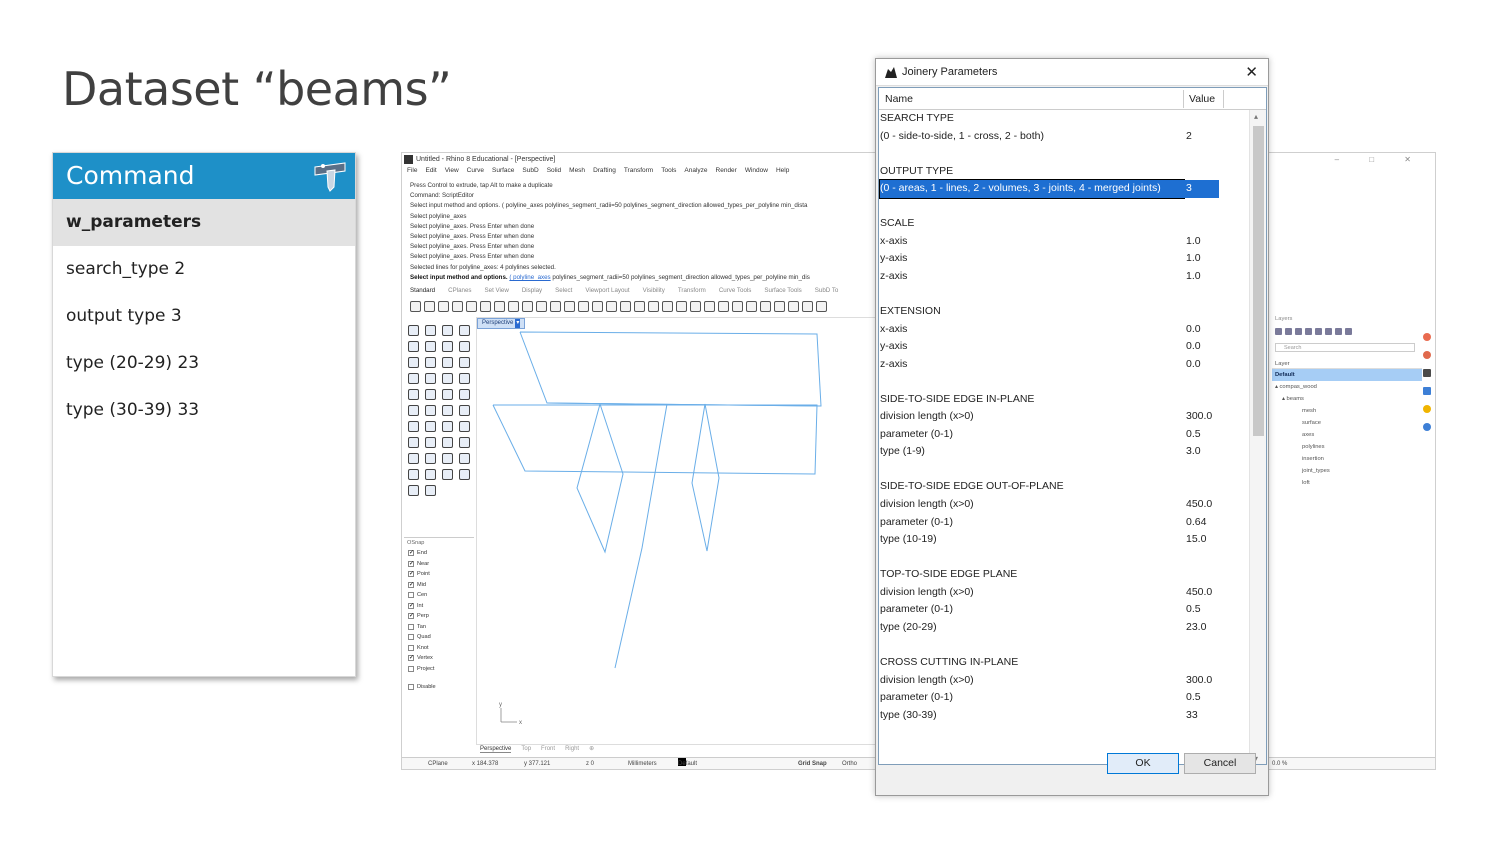 The width and height of the screenshot is (1500, 844). What do you see at coordinates (692, 290) in the screenshot?
I see `toolbar-tab: Transform` at bounding box center [692, 290].